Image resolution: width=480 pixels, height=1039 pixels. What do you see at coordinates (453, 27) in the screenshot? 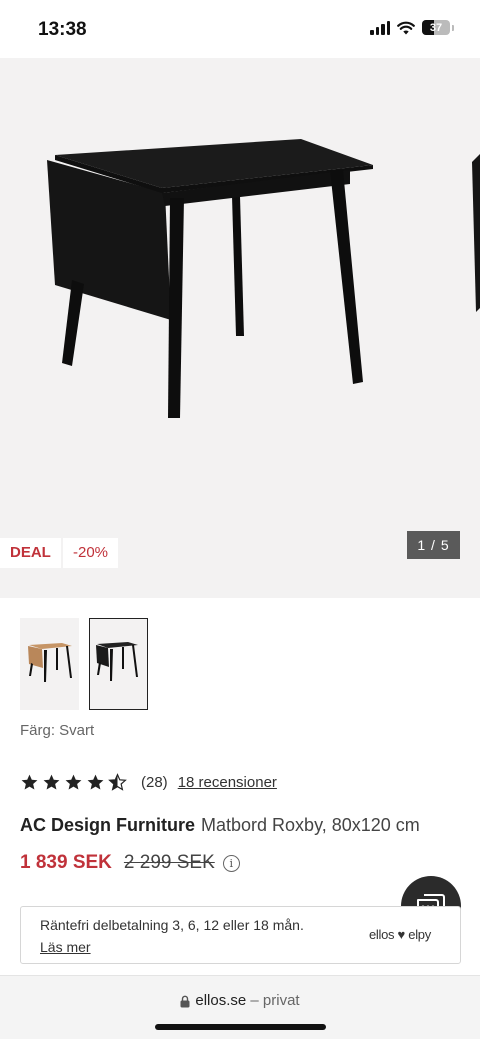
I see `battery-tip` at bounding box center [453, 27].